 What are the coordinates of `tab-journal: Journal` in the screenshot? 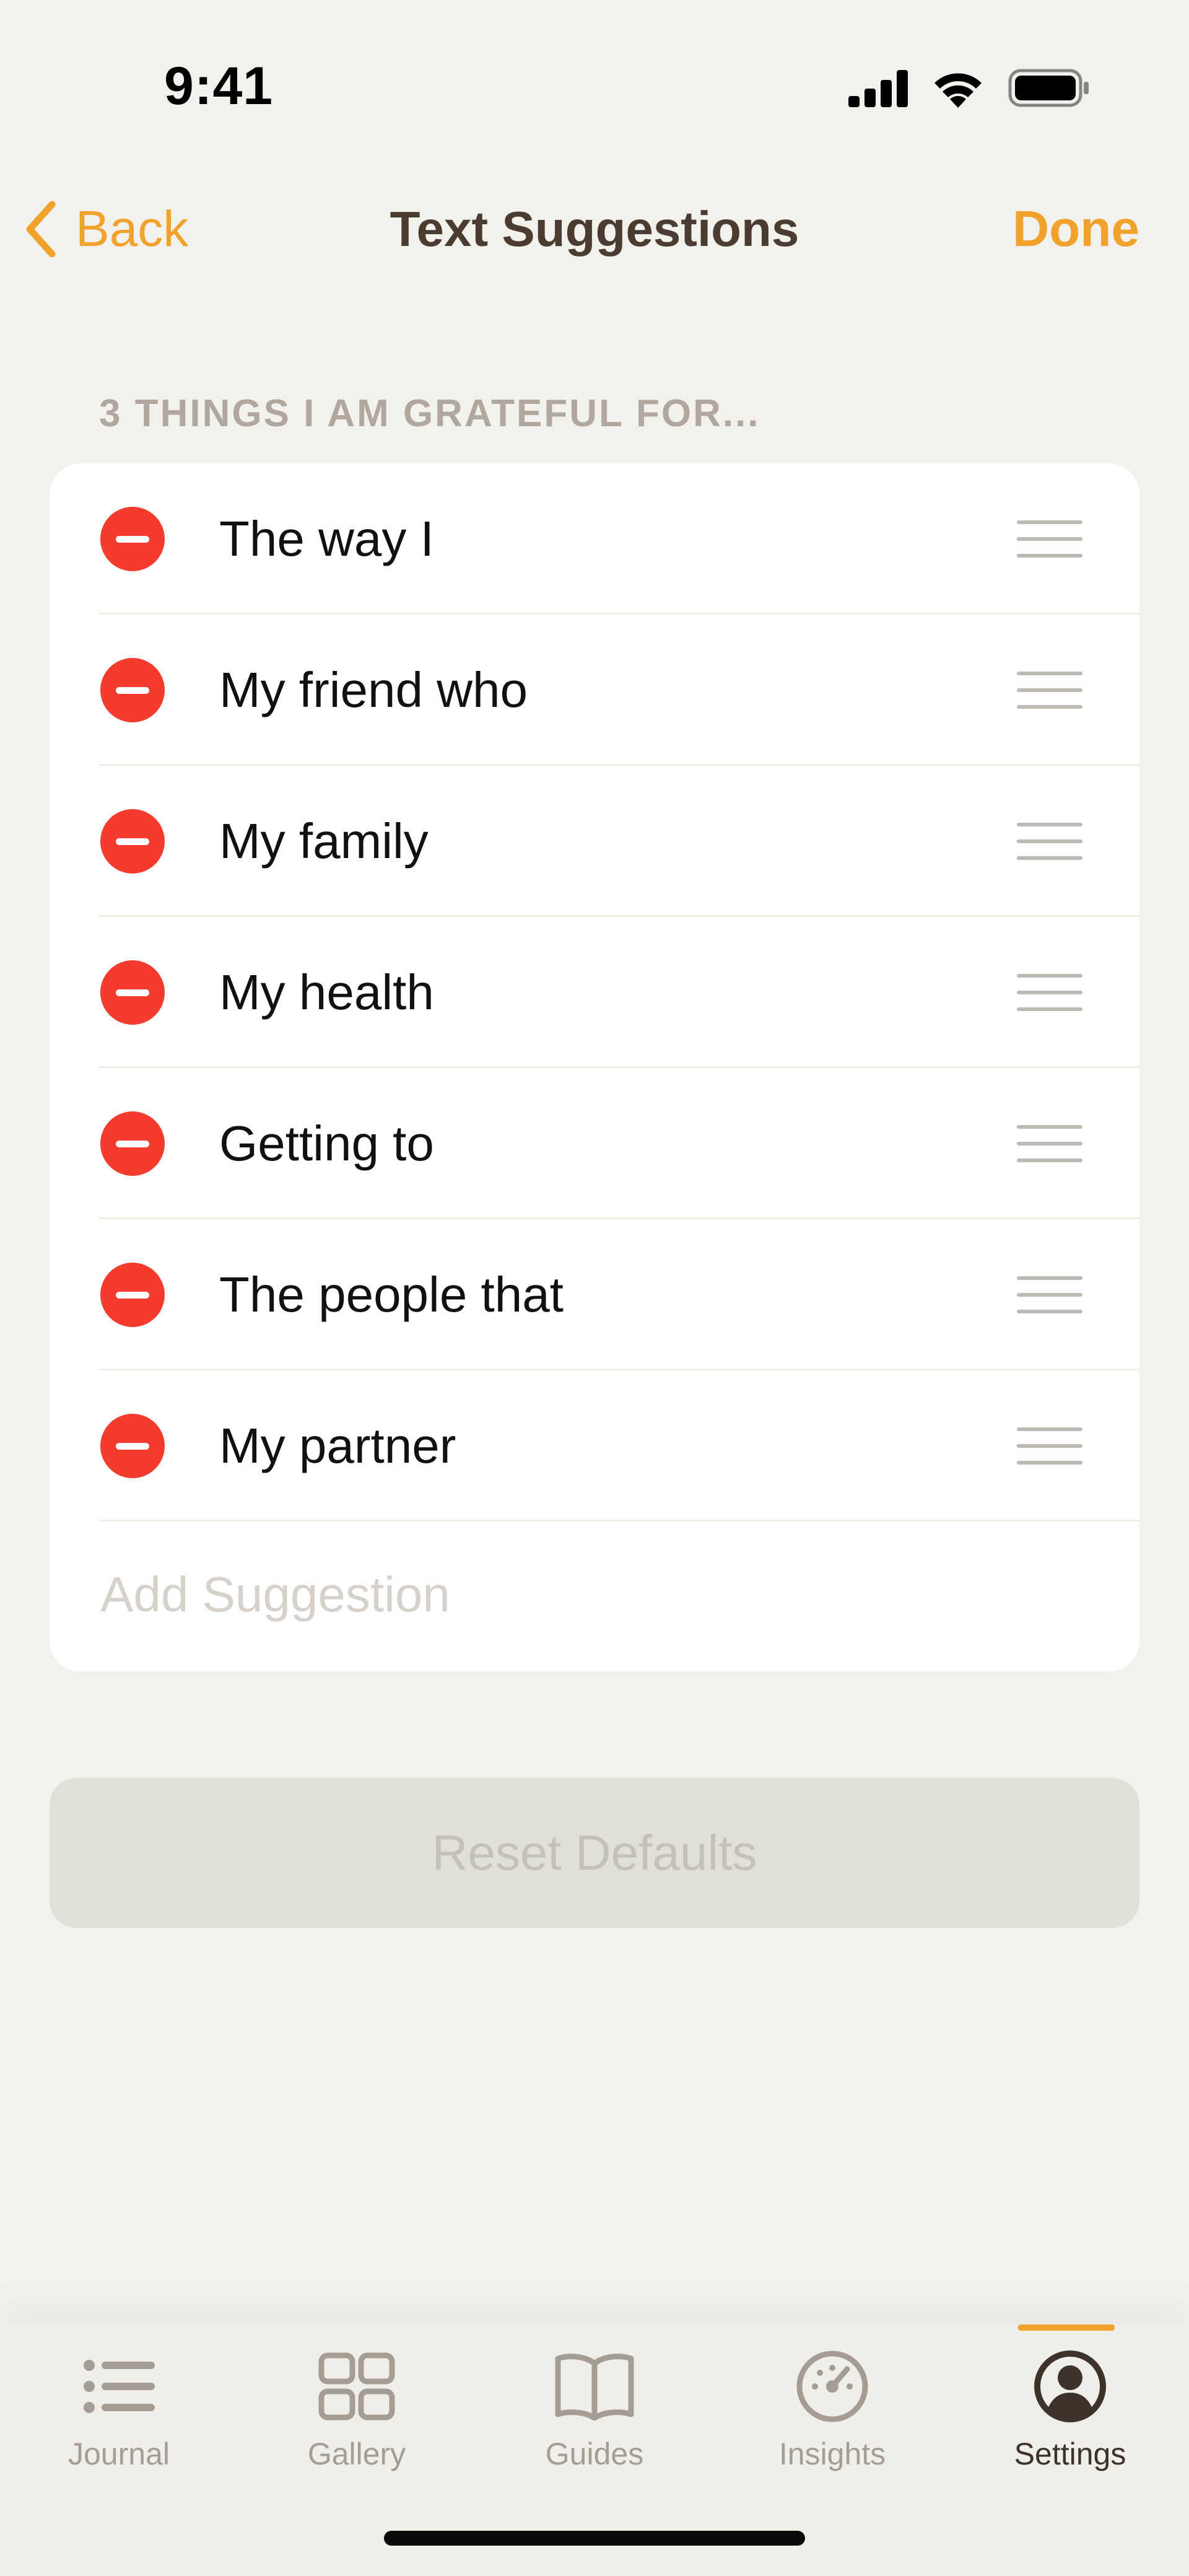 It's located at (119, 2417).